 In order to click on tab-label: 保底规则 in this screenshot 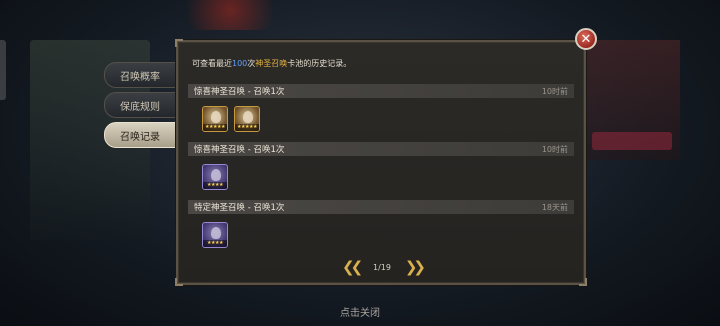, I will do `click(140, 107)`.